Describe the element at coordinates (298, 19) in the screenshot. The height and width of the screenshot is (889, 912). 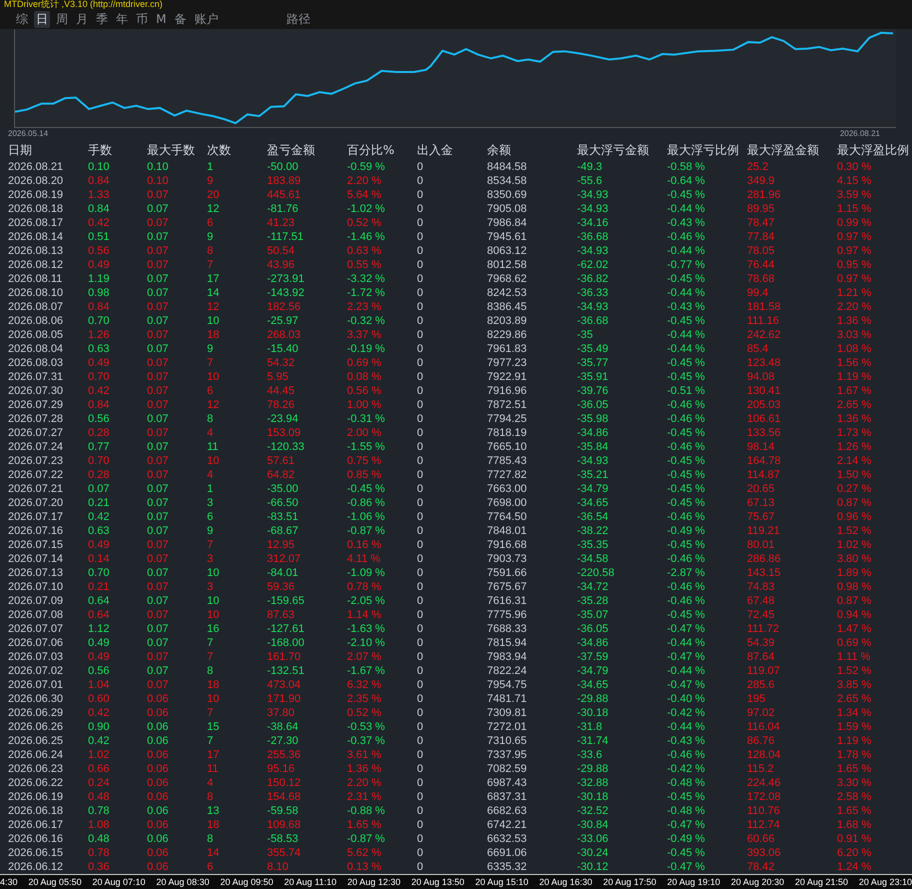
I see `tab: 路径` at that location.